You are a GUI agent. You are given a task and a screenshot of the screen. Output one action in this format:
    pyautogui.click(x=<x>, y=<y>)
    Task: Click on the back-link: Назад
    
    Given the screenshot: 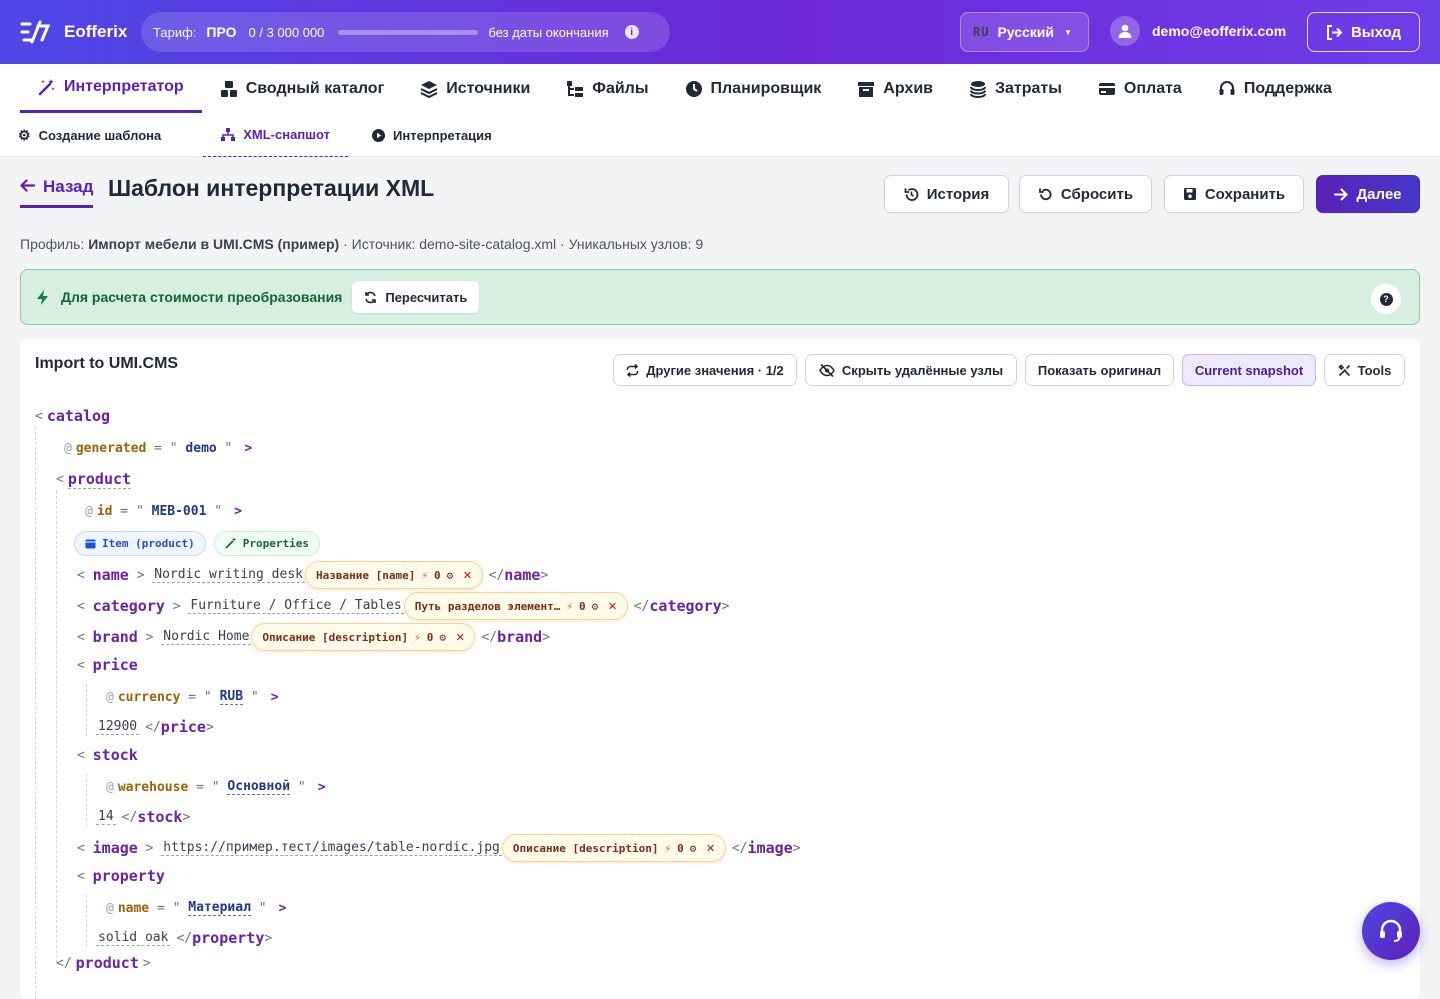 What is the action you would take?
    pyautogui.click(x=56, y=192)
    